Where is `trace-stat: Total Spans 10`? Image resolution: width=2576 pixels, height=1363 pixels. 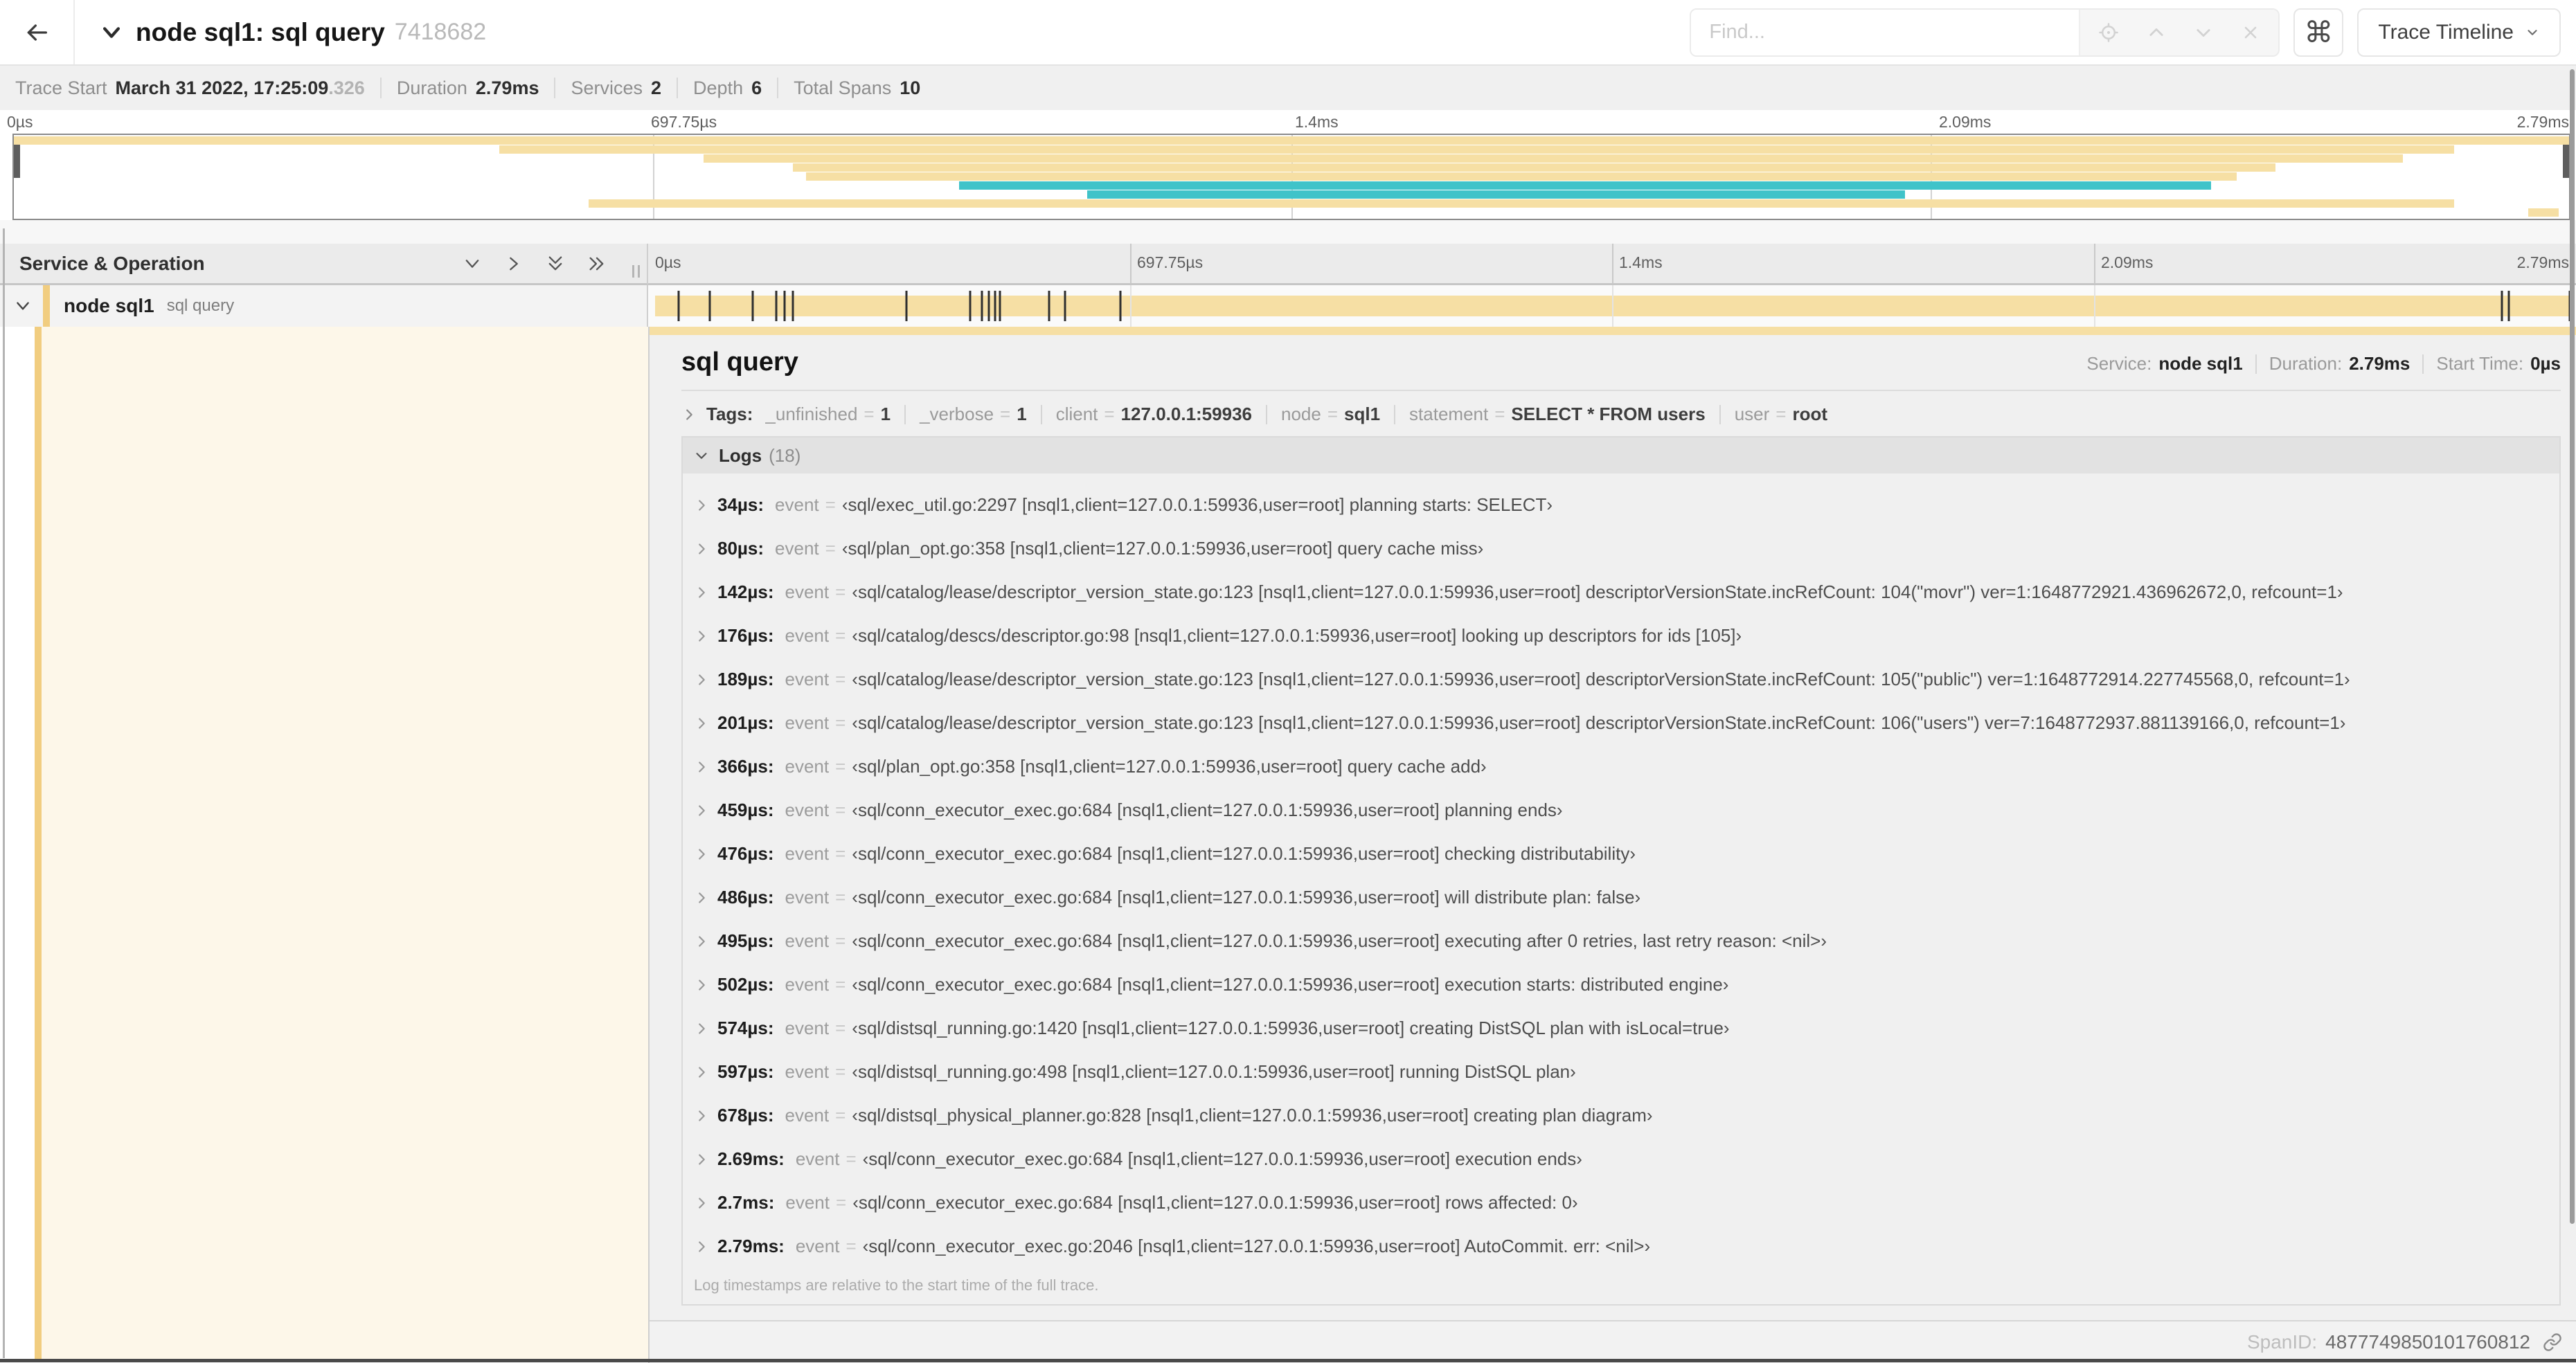
trace-stat: Total Spans 10 is located at coordinates (857, 88).